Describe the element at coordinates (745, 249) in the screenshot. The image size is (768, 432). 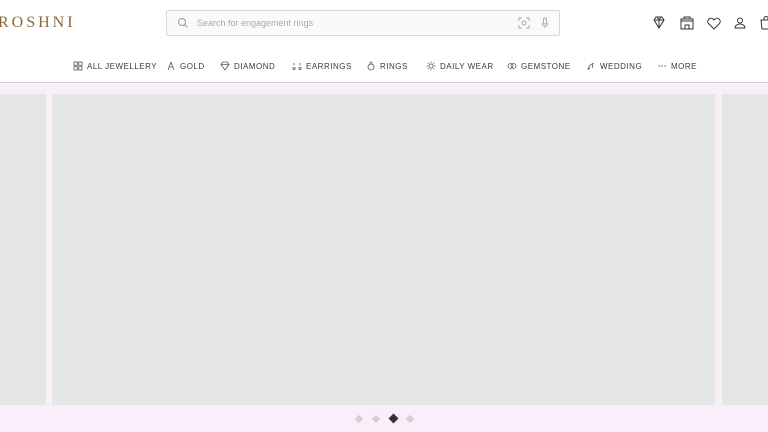
I see `carousel-slide-next` at that location.